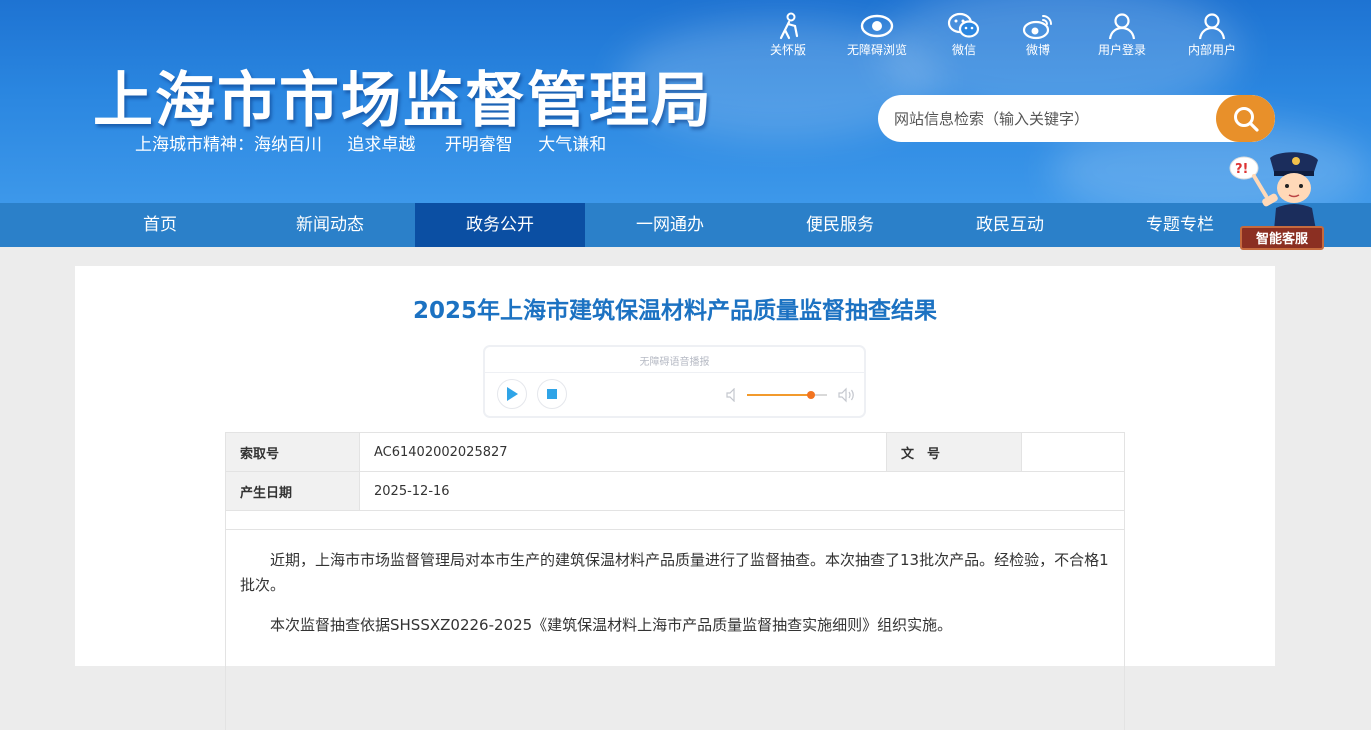 Image resolution: width=1371 pixels, height=730 pixels. I want to click on slogan-part: 上海城市精神：海纳百川, so click(228, 145).